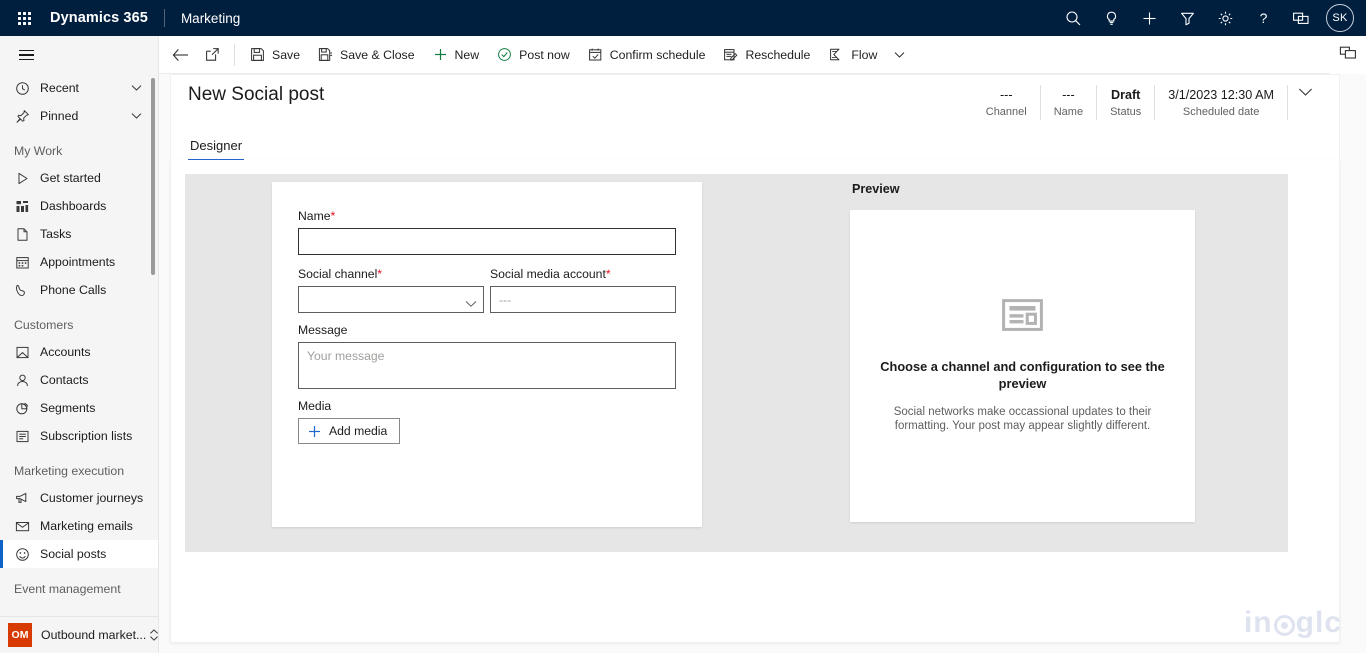 This screenshot has height=653, width=1366. What do you see at coordinates (487, 421) in the screenshot?
I see `field-media: Media Add media` at bounding box center [487, 421].